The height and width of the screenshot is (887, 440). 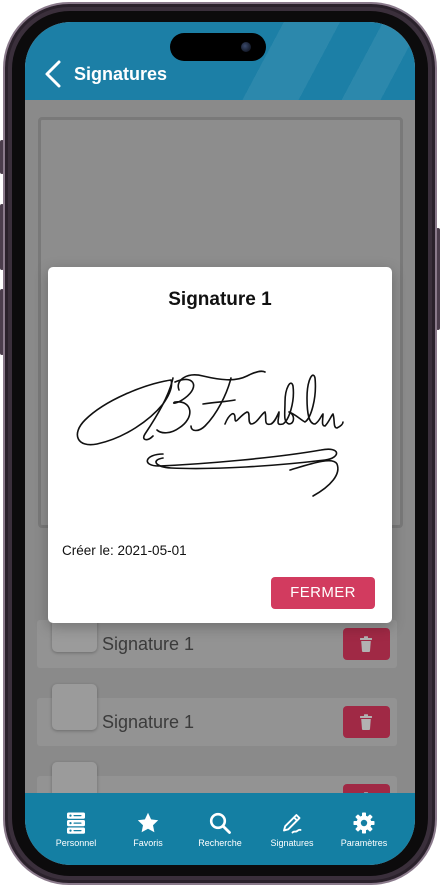 I want to click on tab-label: Paramètres, so click(x=364, y=843).